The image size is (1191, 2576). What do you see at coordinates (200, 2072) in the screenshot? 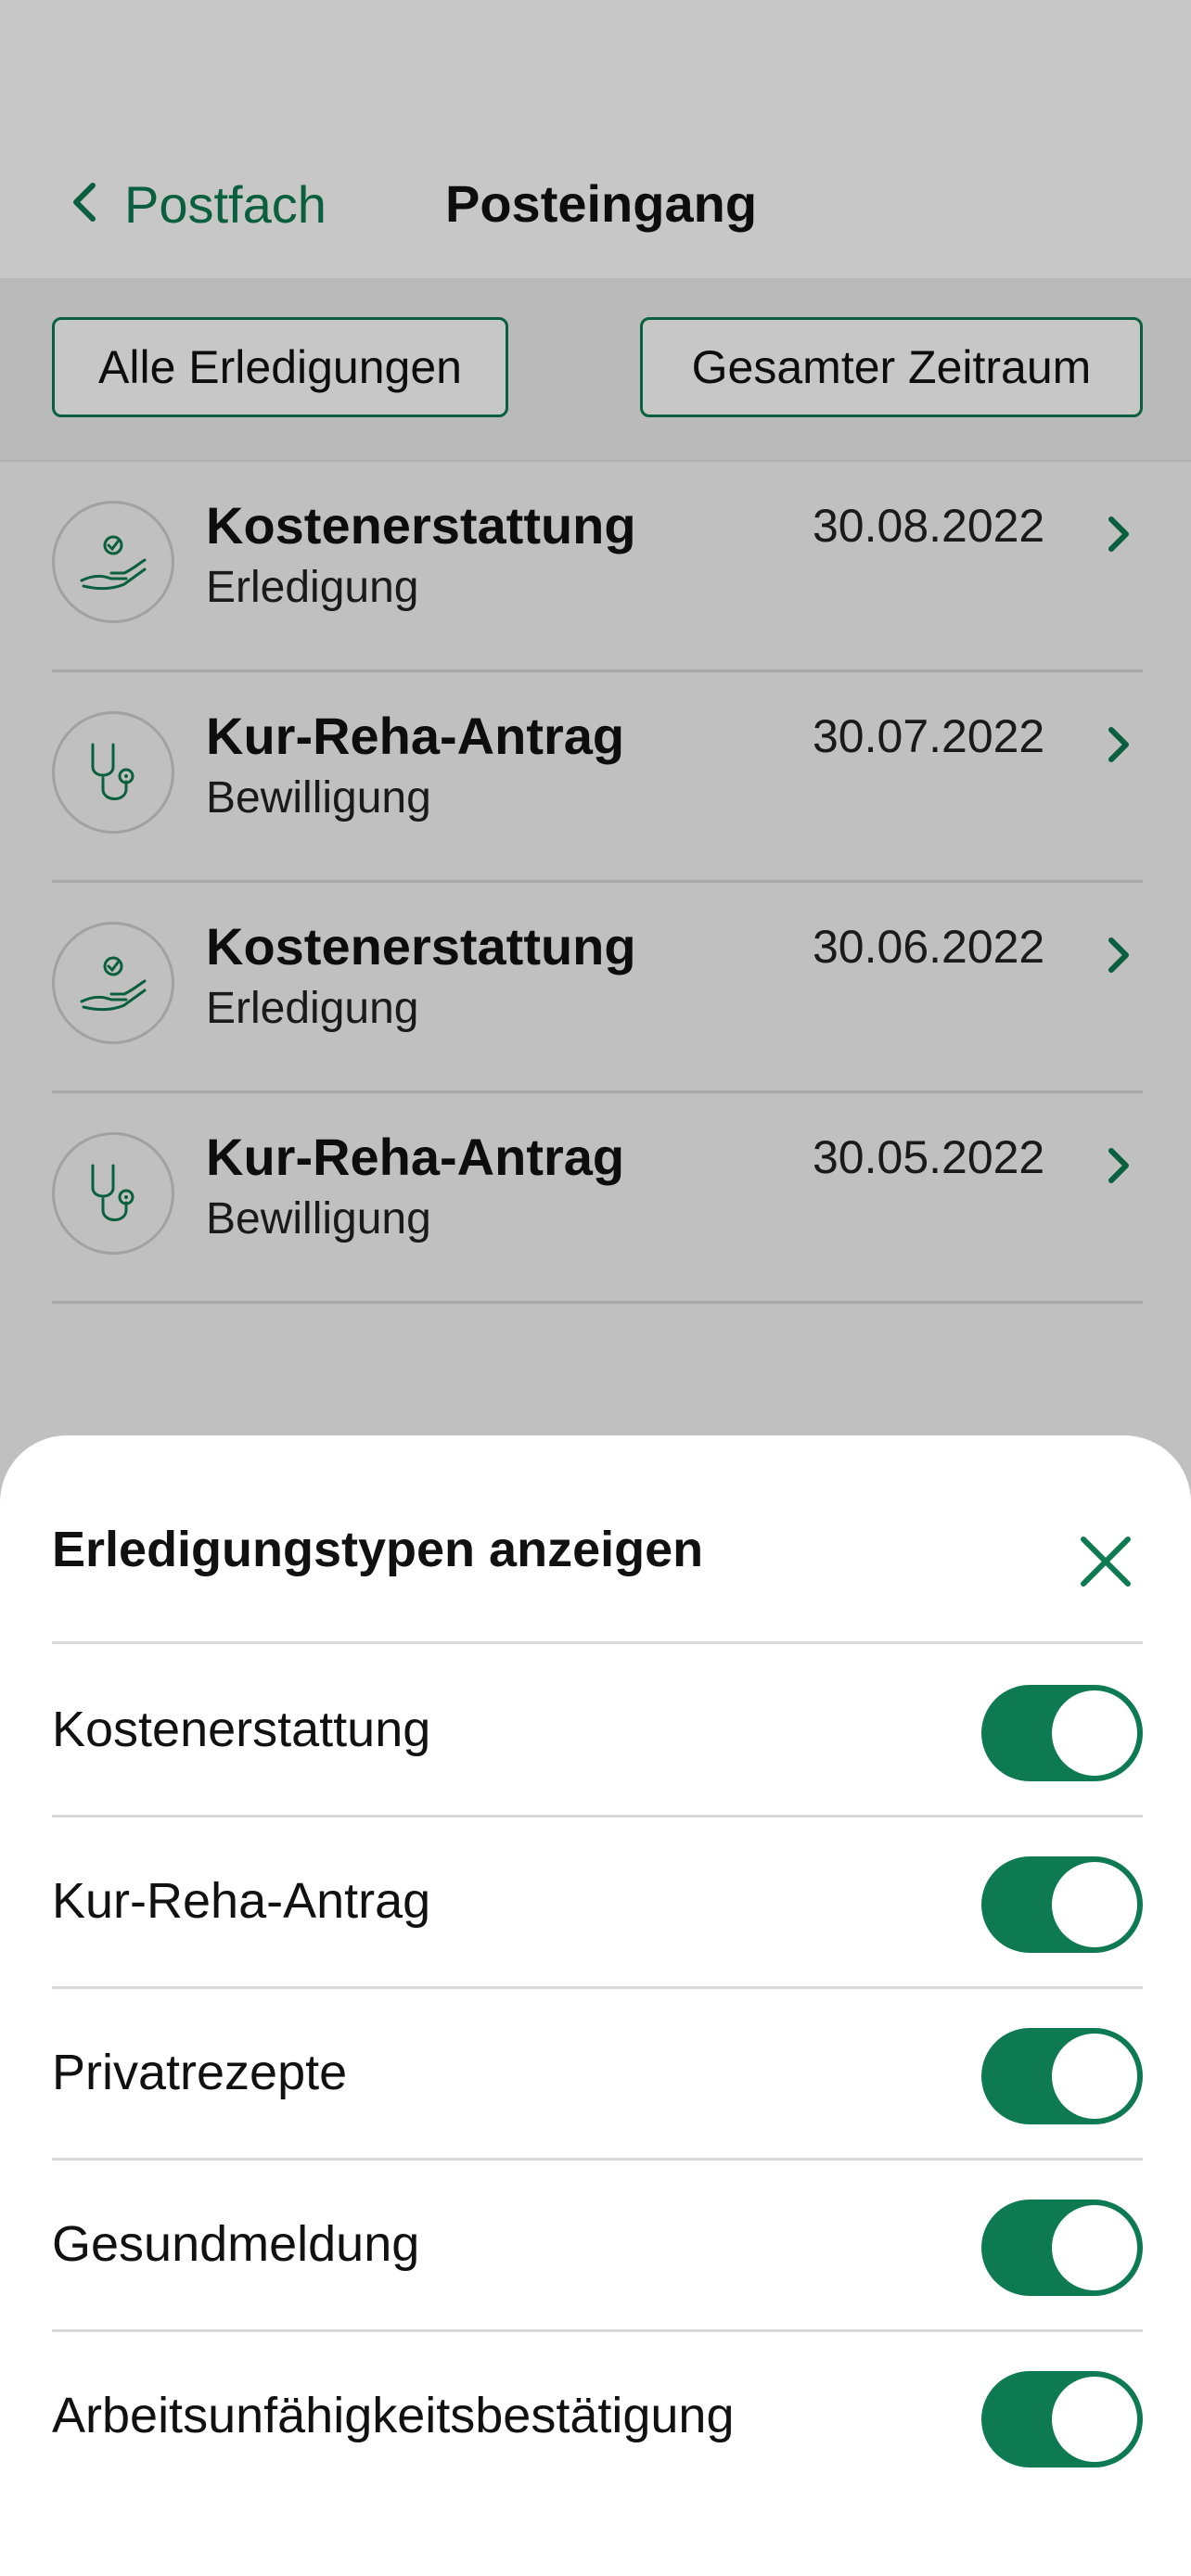
I see `option-label: Privatrezepte` at bounding box center [200, 2072].